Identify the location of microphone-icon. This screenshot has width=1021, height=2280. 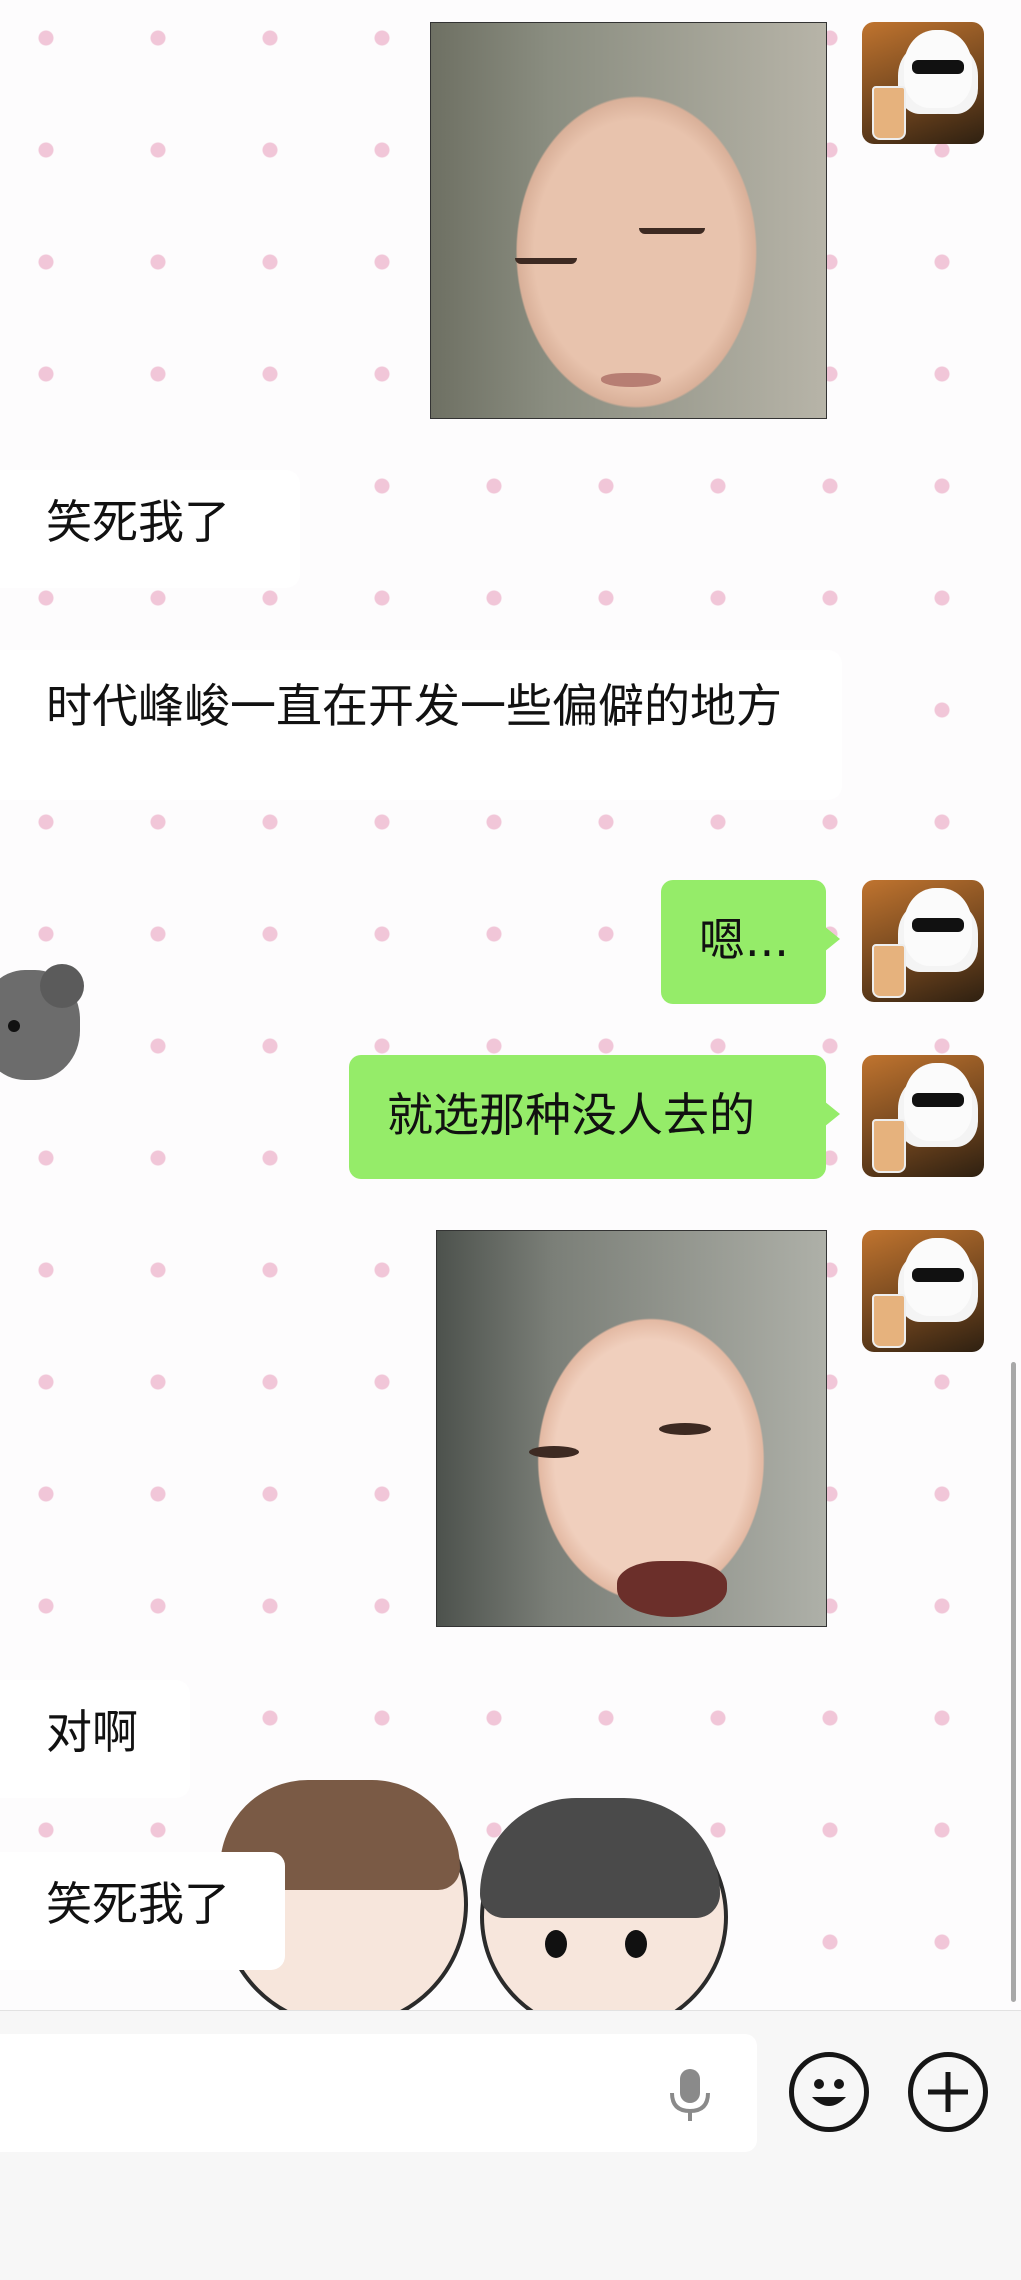
(690, 2095).